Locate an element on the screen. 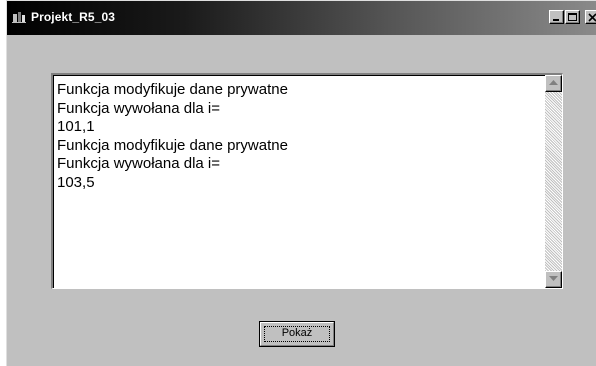  memo-line: 101,1 is located at coordinates (76, 126).